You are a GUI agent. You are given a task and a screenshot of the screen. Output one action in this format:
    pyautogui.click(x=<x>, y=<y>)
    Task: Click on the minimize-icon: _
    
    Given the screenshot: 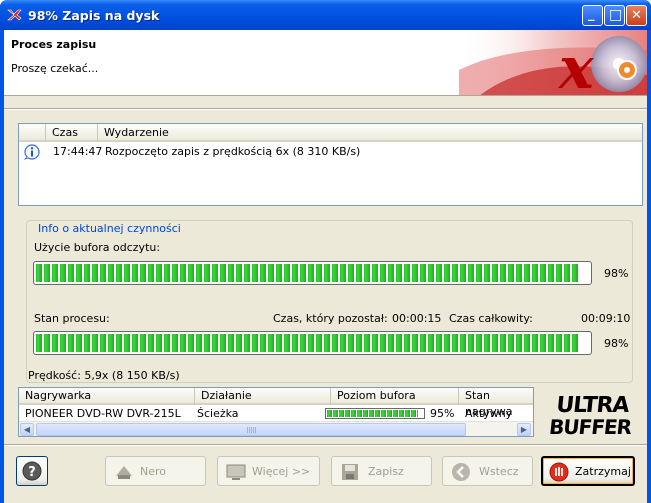 What is the action you would take?
    pyautogui.click(x=591, y=14)
    